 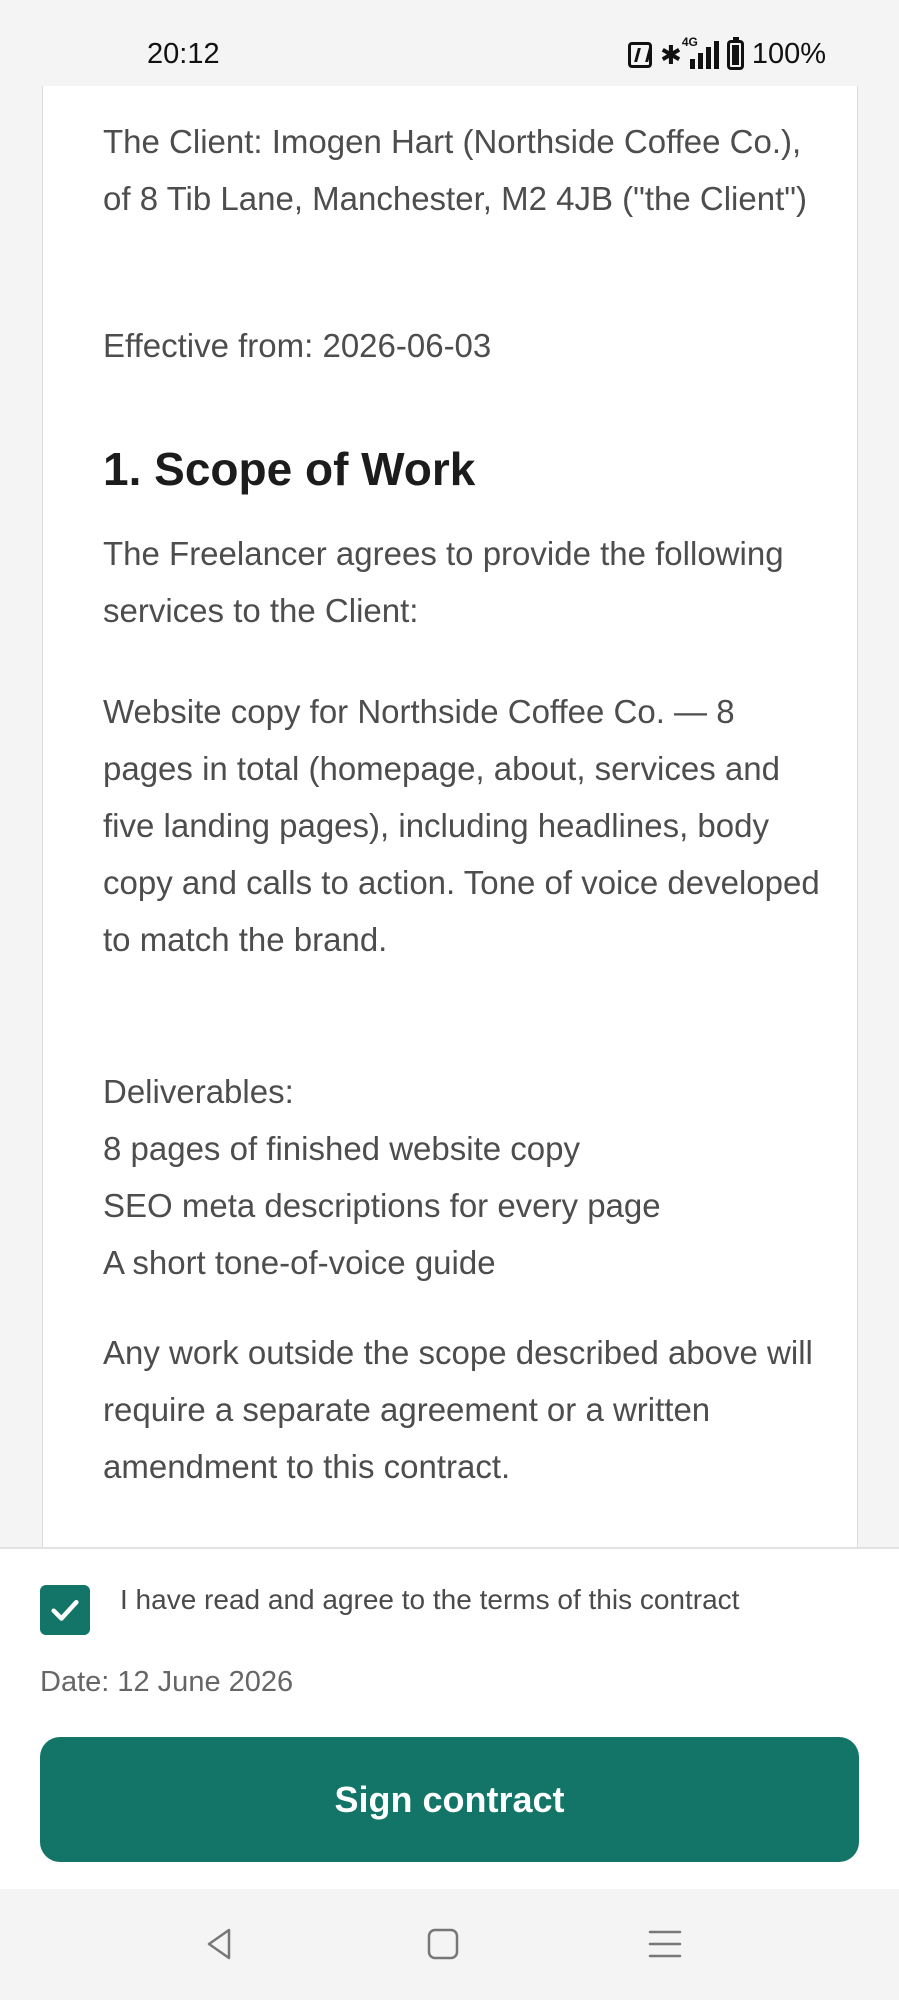 What do you see at coordinates (449, 43) in the screenshot?
I see `status-bar: 20:12 ✱ 4G 100%` at bounding box center [449, 43].